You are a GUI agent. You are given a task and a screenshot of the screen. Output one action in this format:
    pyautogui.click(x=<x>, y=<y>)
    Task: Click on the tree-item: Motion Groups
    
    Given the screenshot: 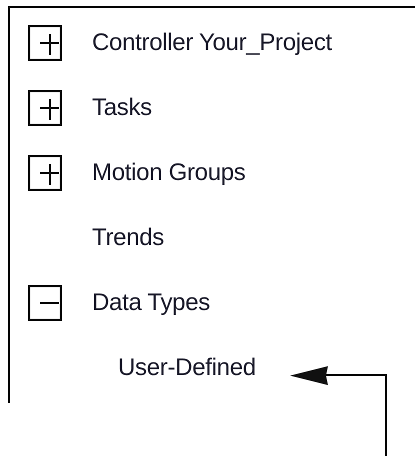 What is the action you would take?
    pyautogui.click(x=169, y=173)
    